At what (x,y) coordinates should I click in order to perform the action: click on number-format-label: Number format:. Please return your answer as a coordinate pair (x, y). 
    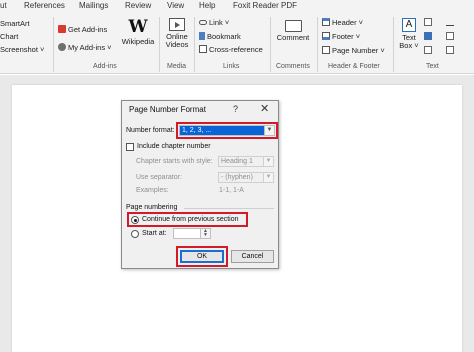
    Looking at the image, I should click on (150, 130).